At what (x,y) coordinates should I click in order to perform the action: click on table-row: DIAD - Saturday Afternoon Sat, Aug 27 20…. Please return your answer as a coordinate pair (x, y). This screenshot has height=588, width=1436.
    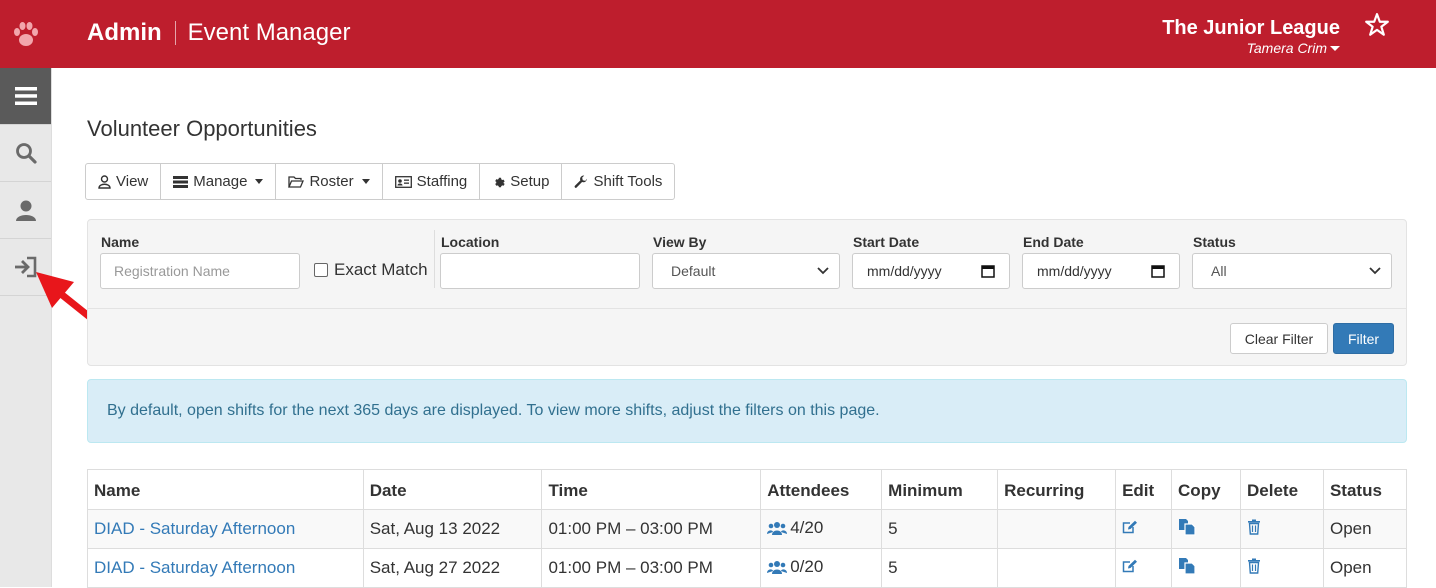
    Looking at the image, I should click on (747, 568).